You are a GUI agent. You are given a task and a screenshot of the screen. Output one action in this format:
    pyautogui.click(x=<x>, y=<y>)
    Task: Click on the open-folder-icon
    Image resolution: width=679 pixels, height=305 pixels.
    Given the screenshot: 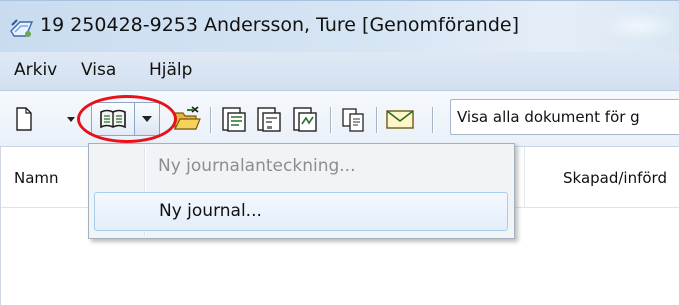 What is the action you would take?
    pyautogui.click(x=187, y=119)
    